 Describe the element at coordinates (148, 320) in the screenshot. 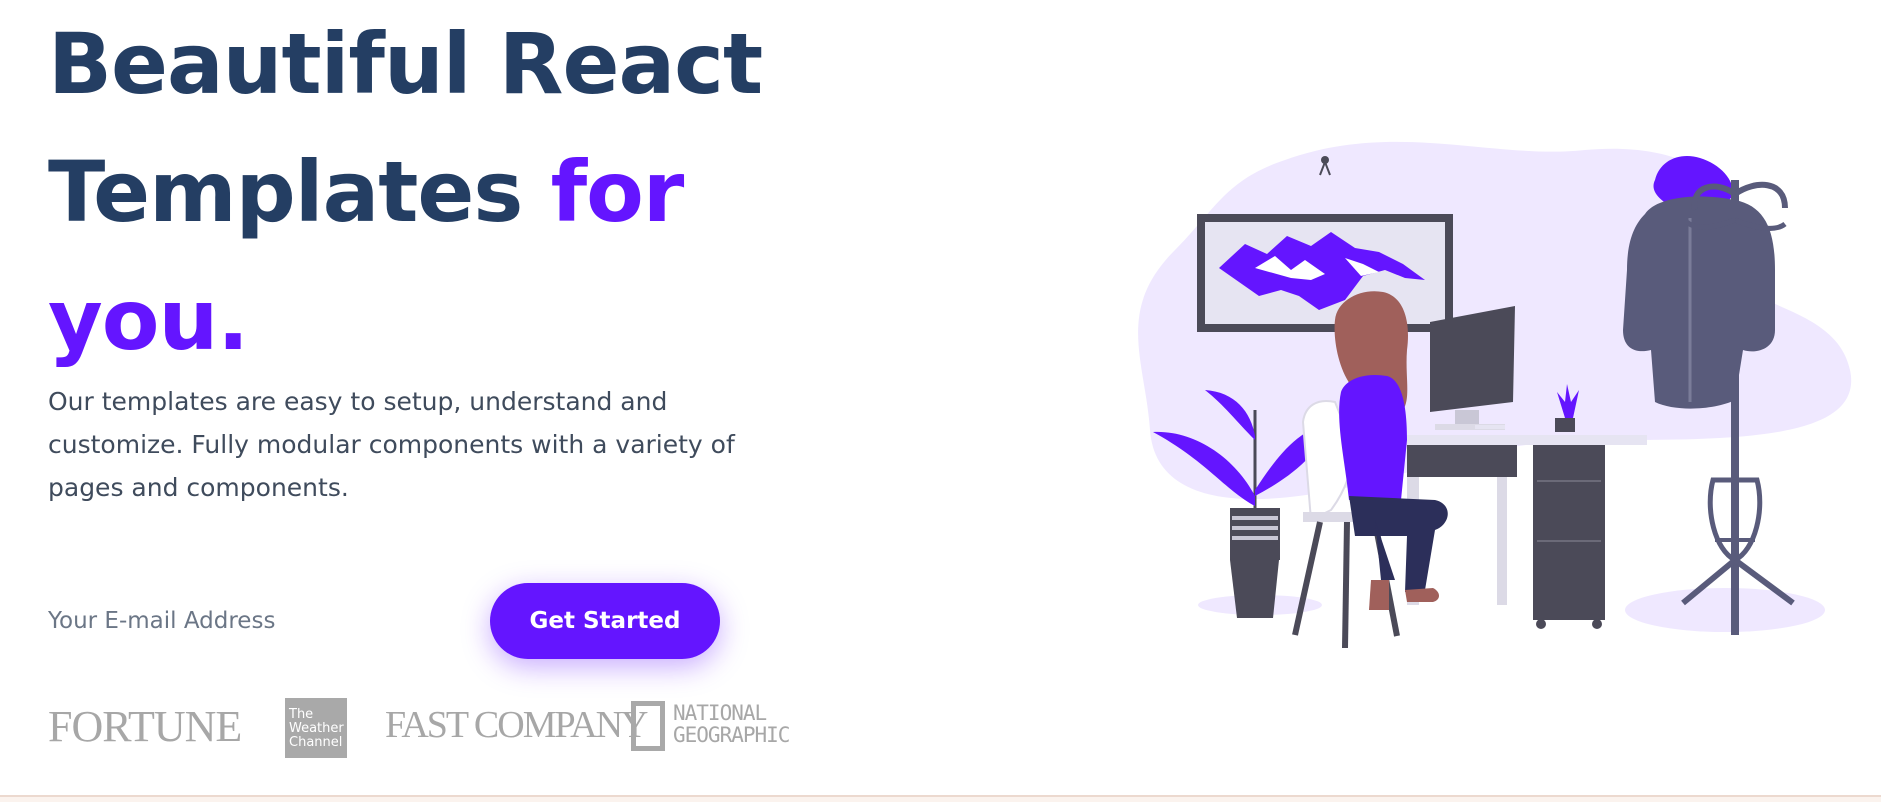

I see `headline-accent-you: you.` at that location.